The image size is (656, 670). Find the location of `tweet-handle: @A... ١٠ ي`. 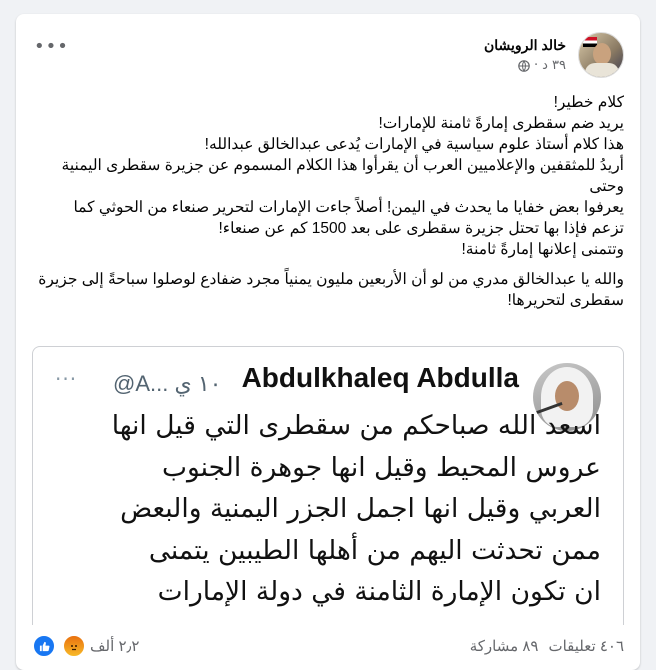

tweet-handle: @A... ١٠ ي is located at coordinates (167, 383).